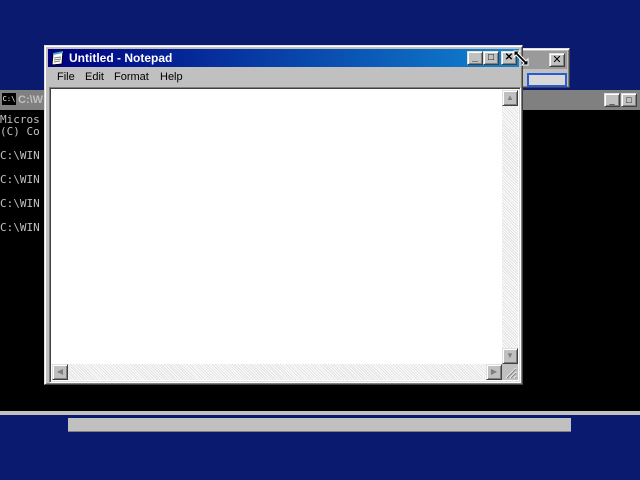 This screenshot has width=640, height=480. What do you see at coordinates (171, 77) in the screenshot?
I see `menu-help: Help` at bounding box center [171, 77].